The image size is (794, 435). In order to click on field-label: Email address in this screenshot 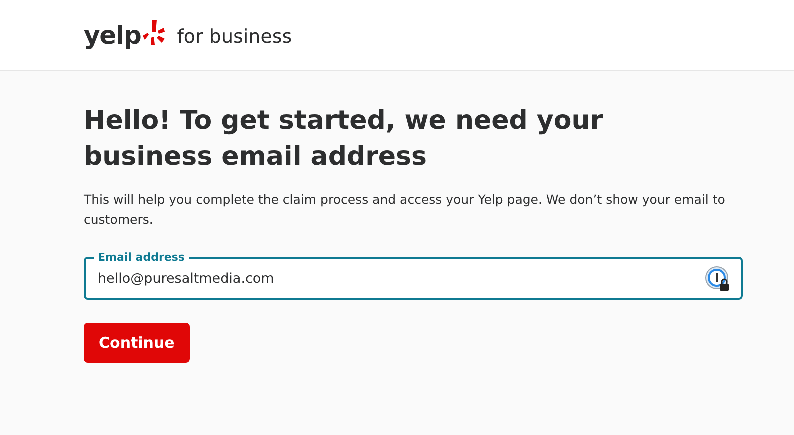, I will do `click(141, 258)`.